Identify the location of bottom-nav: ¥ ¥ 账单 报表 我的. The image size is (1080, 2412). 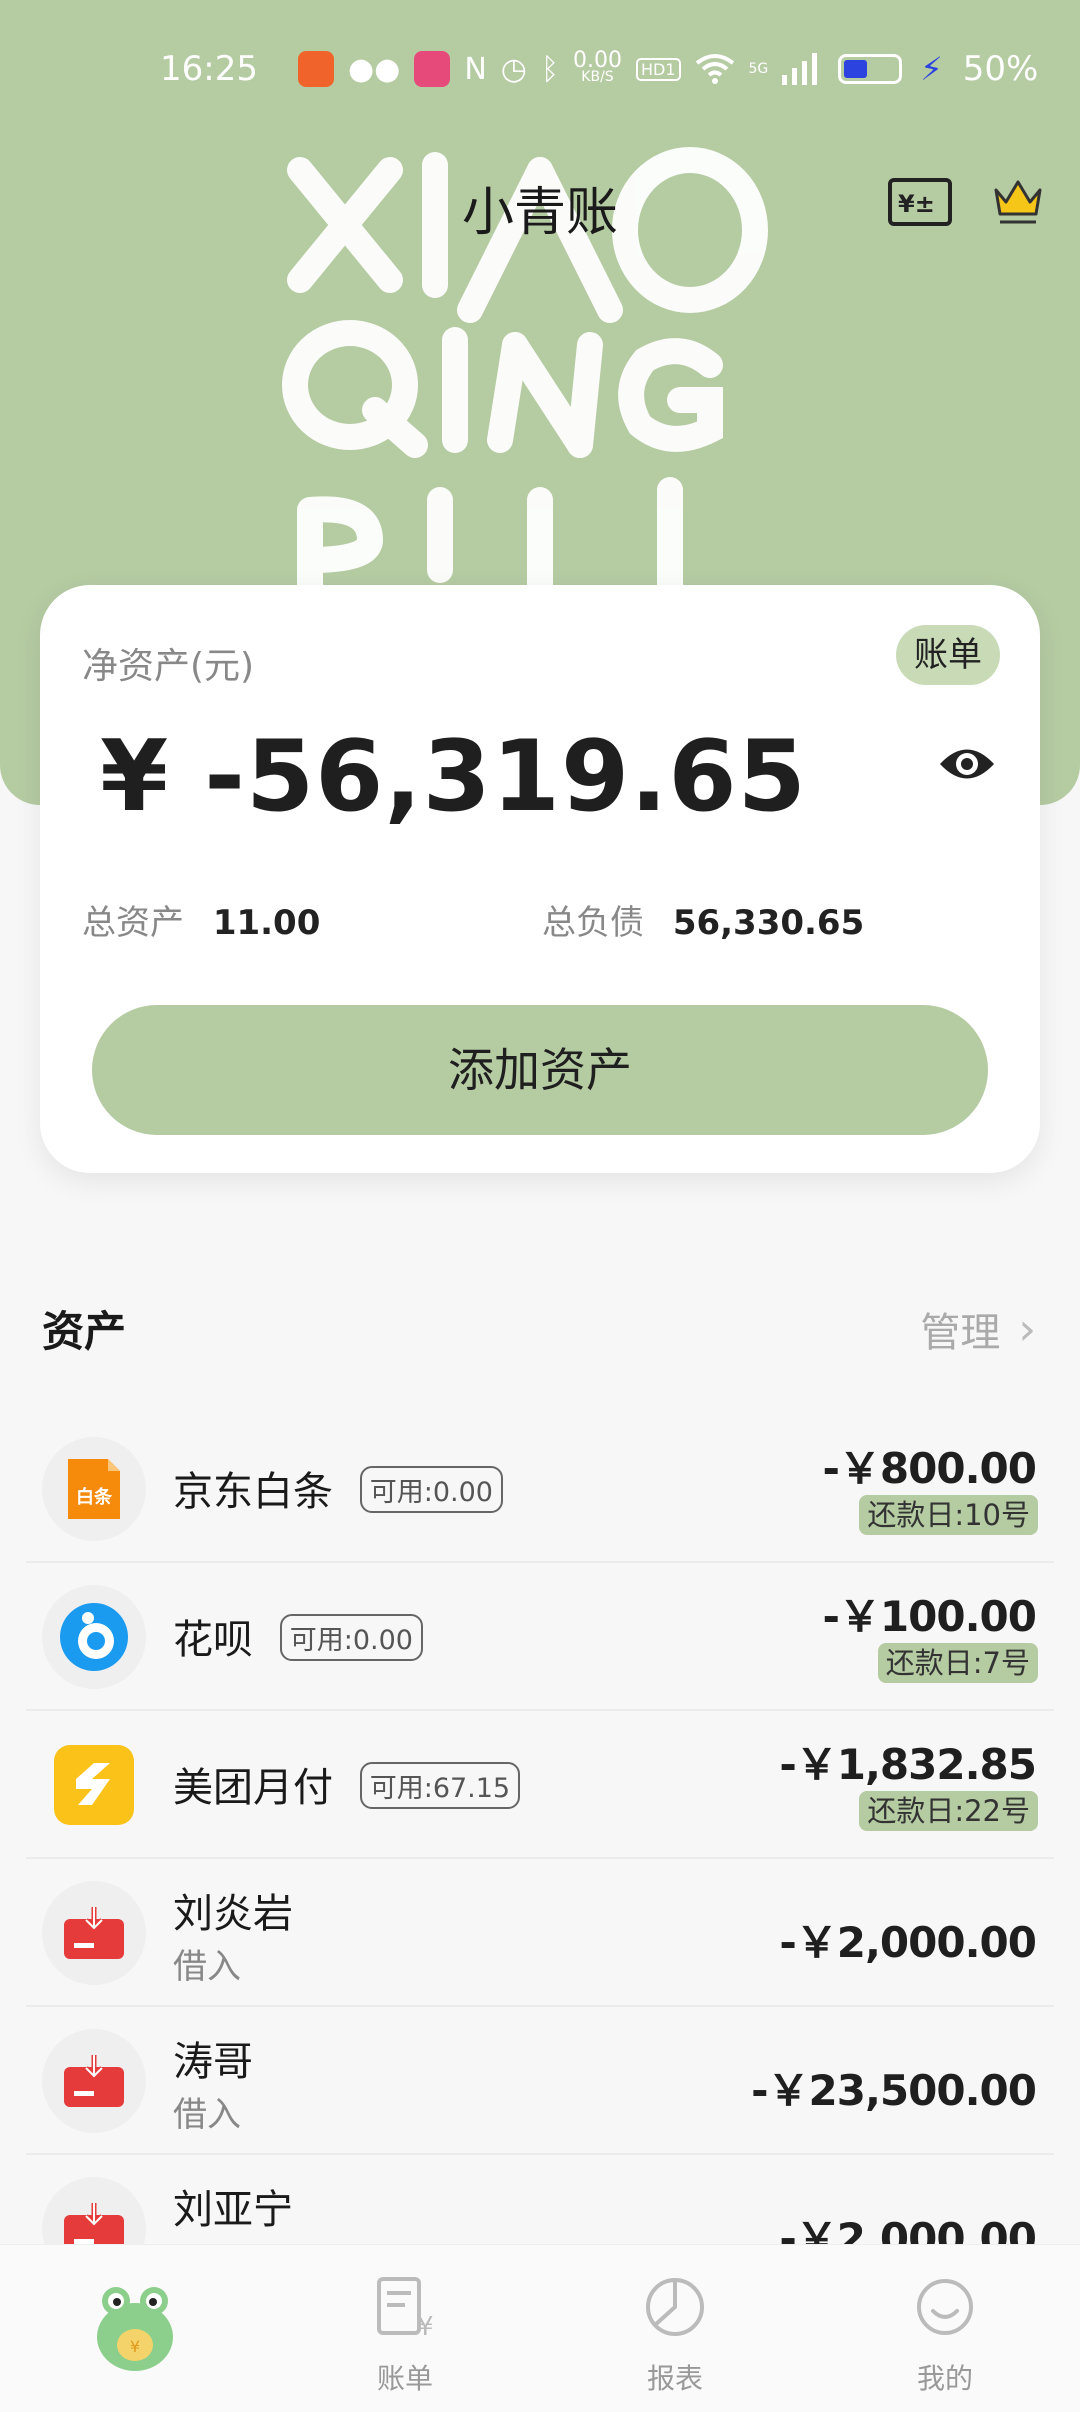
(540, 2328).